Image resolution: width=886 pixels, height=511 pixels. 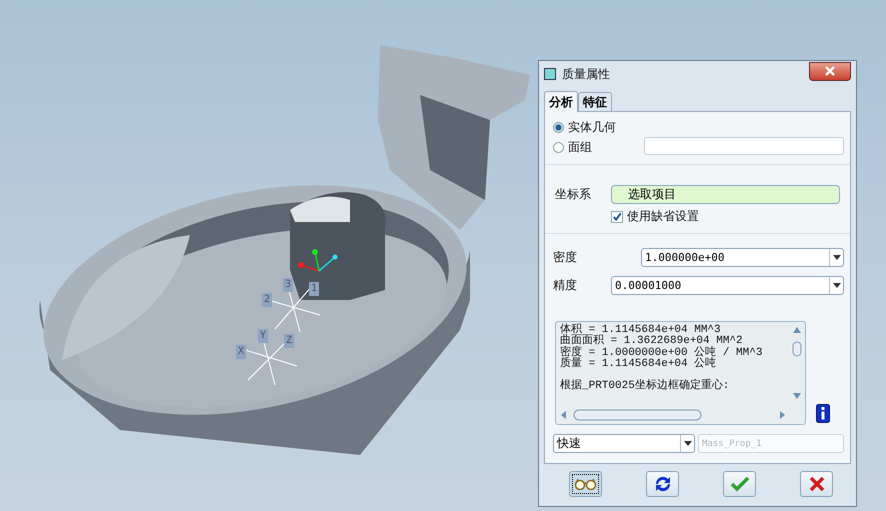 I want to click on ok-button, so click(x=739, y=484).